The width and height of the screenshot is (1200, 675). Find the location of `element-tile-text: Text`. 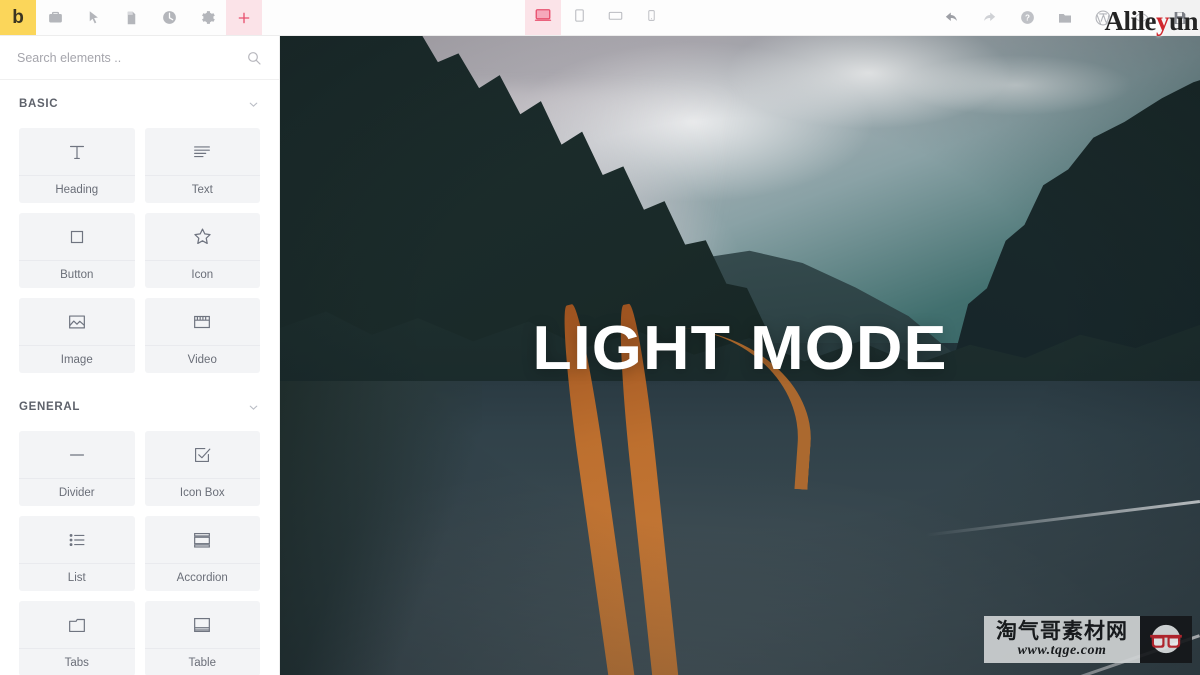

element-tile-text: Text is located at coordinates (202, 165).